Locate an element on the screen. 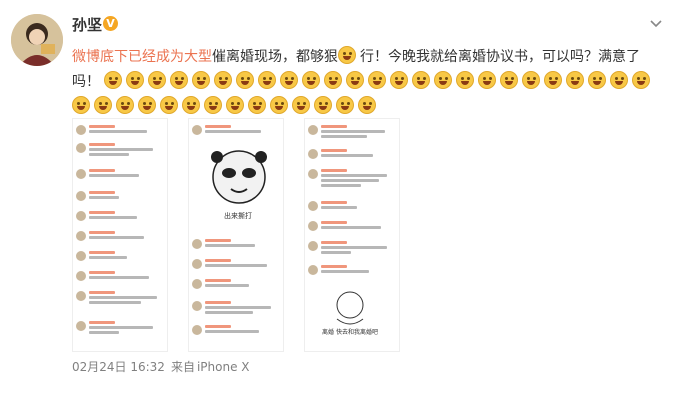 Image resolution: width=678 pixels, height=403 pixels. topic-link: 微博底下已经成为大型 is located at coordinates (142, 57).